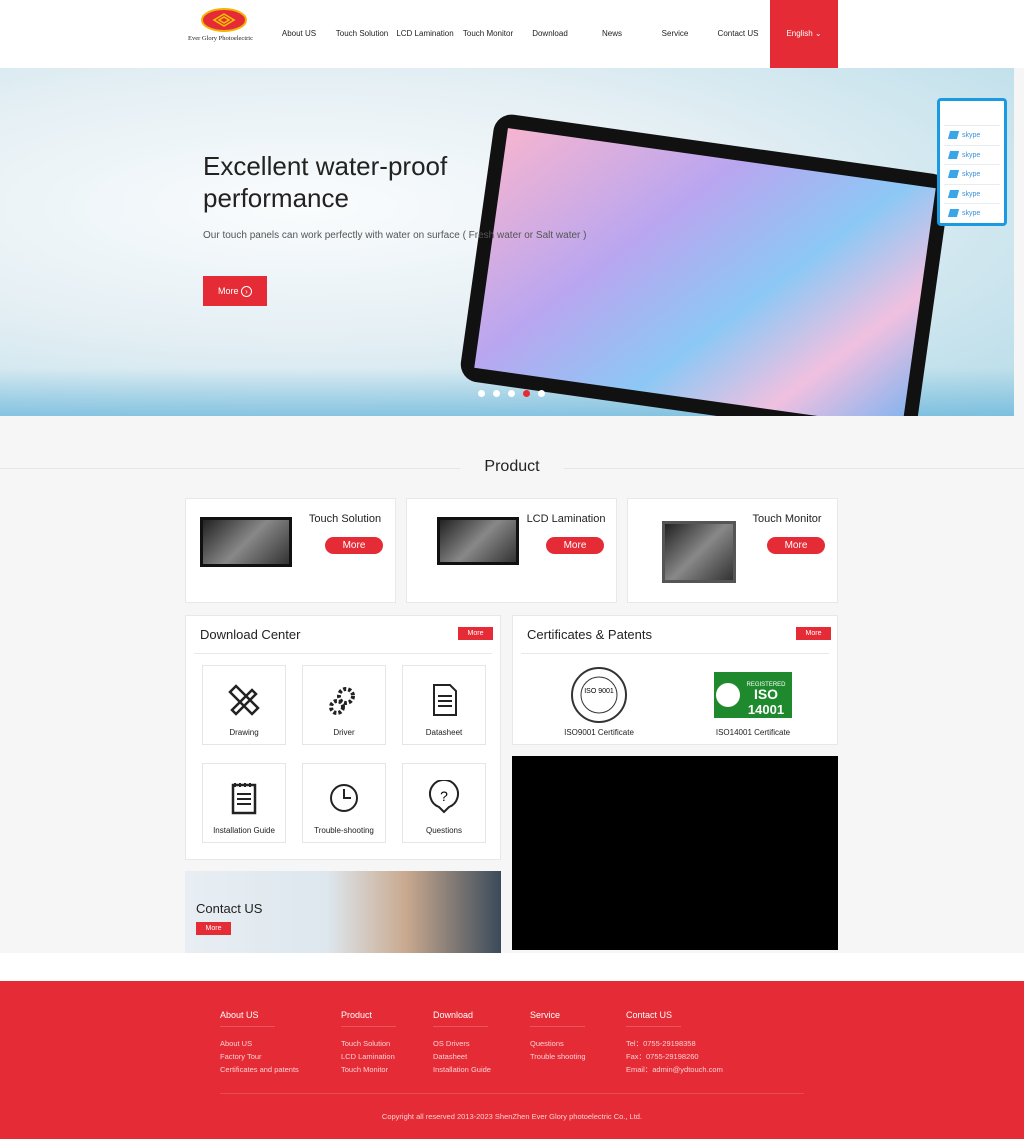 This screenshot has height=1139, width=1024. Describe the element at coordinates (229, 908) in the screenshot. I see `contact-title: Contact US` at that location.